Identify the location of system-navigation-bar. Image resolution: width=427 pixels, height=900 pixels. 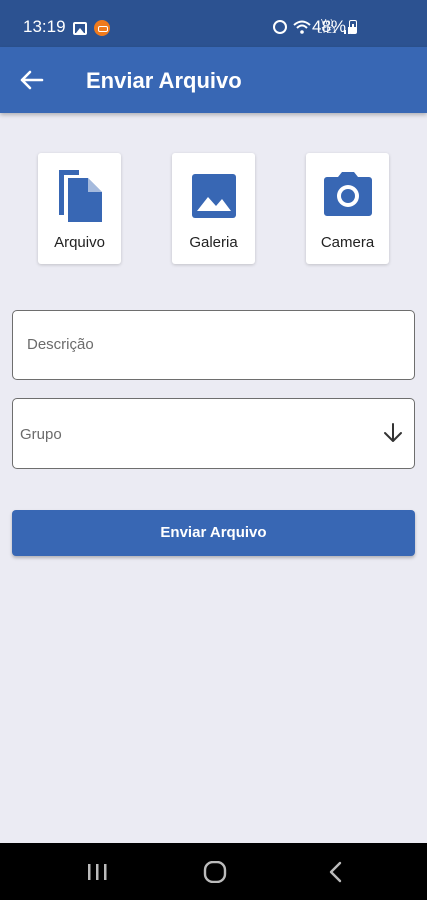
(213, 871).